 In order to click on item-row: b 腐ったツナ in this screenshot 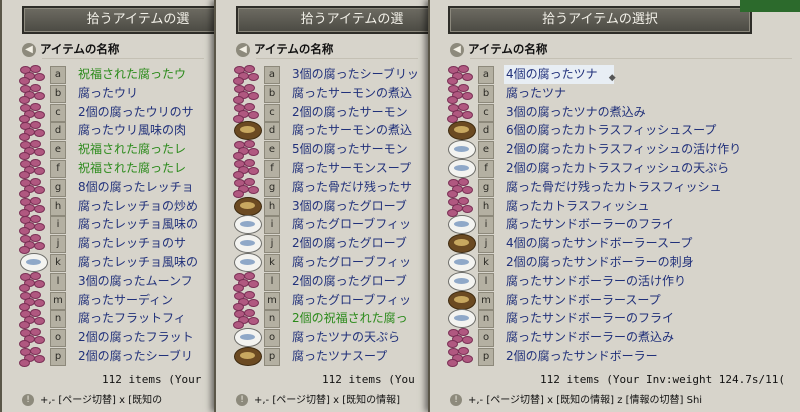, I will do `click(622, 93)`.